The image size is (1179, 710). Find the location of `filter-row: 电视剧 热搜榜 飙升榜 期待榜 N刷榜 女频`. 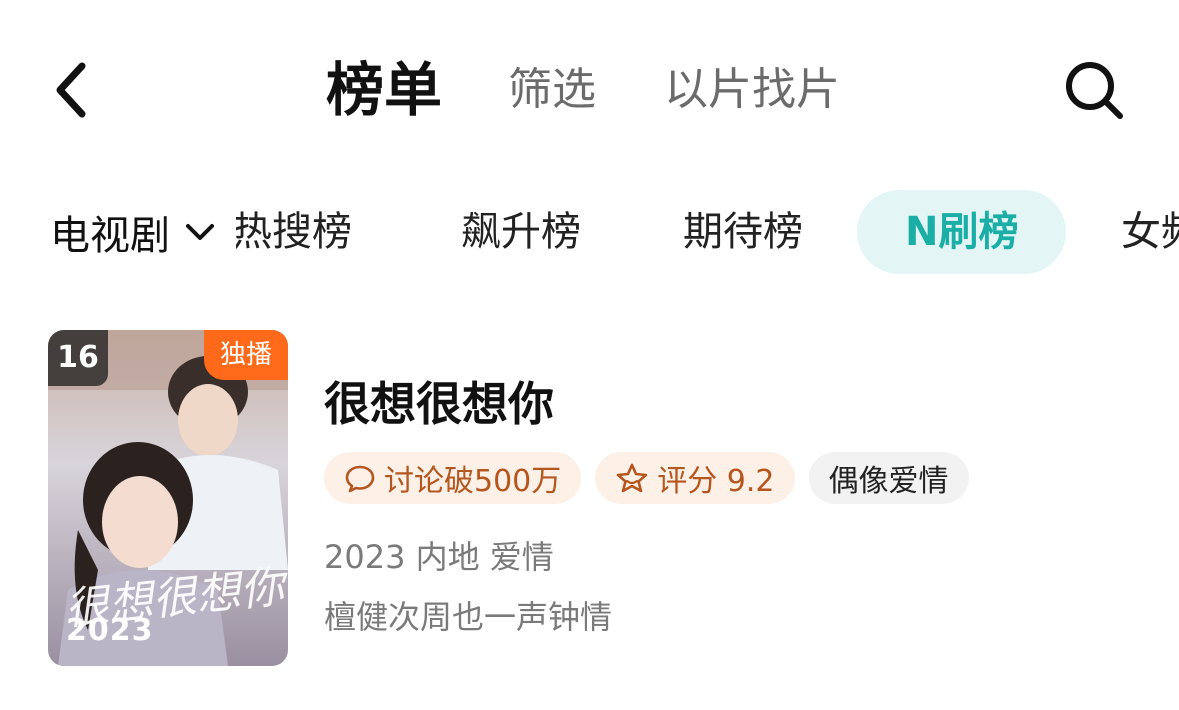

filter-row: 电视剧 热搜榜 飙升榜 期待榜 N刷榜 女频 is located at coordinates (589, 232).